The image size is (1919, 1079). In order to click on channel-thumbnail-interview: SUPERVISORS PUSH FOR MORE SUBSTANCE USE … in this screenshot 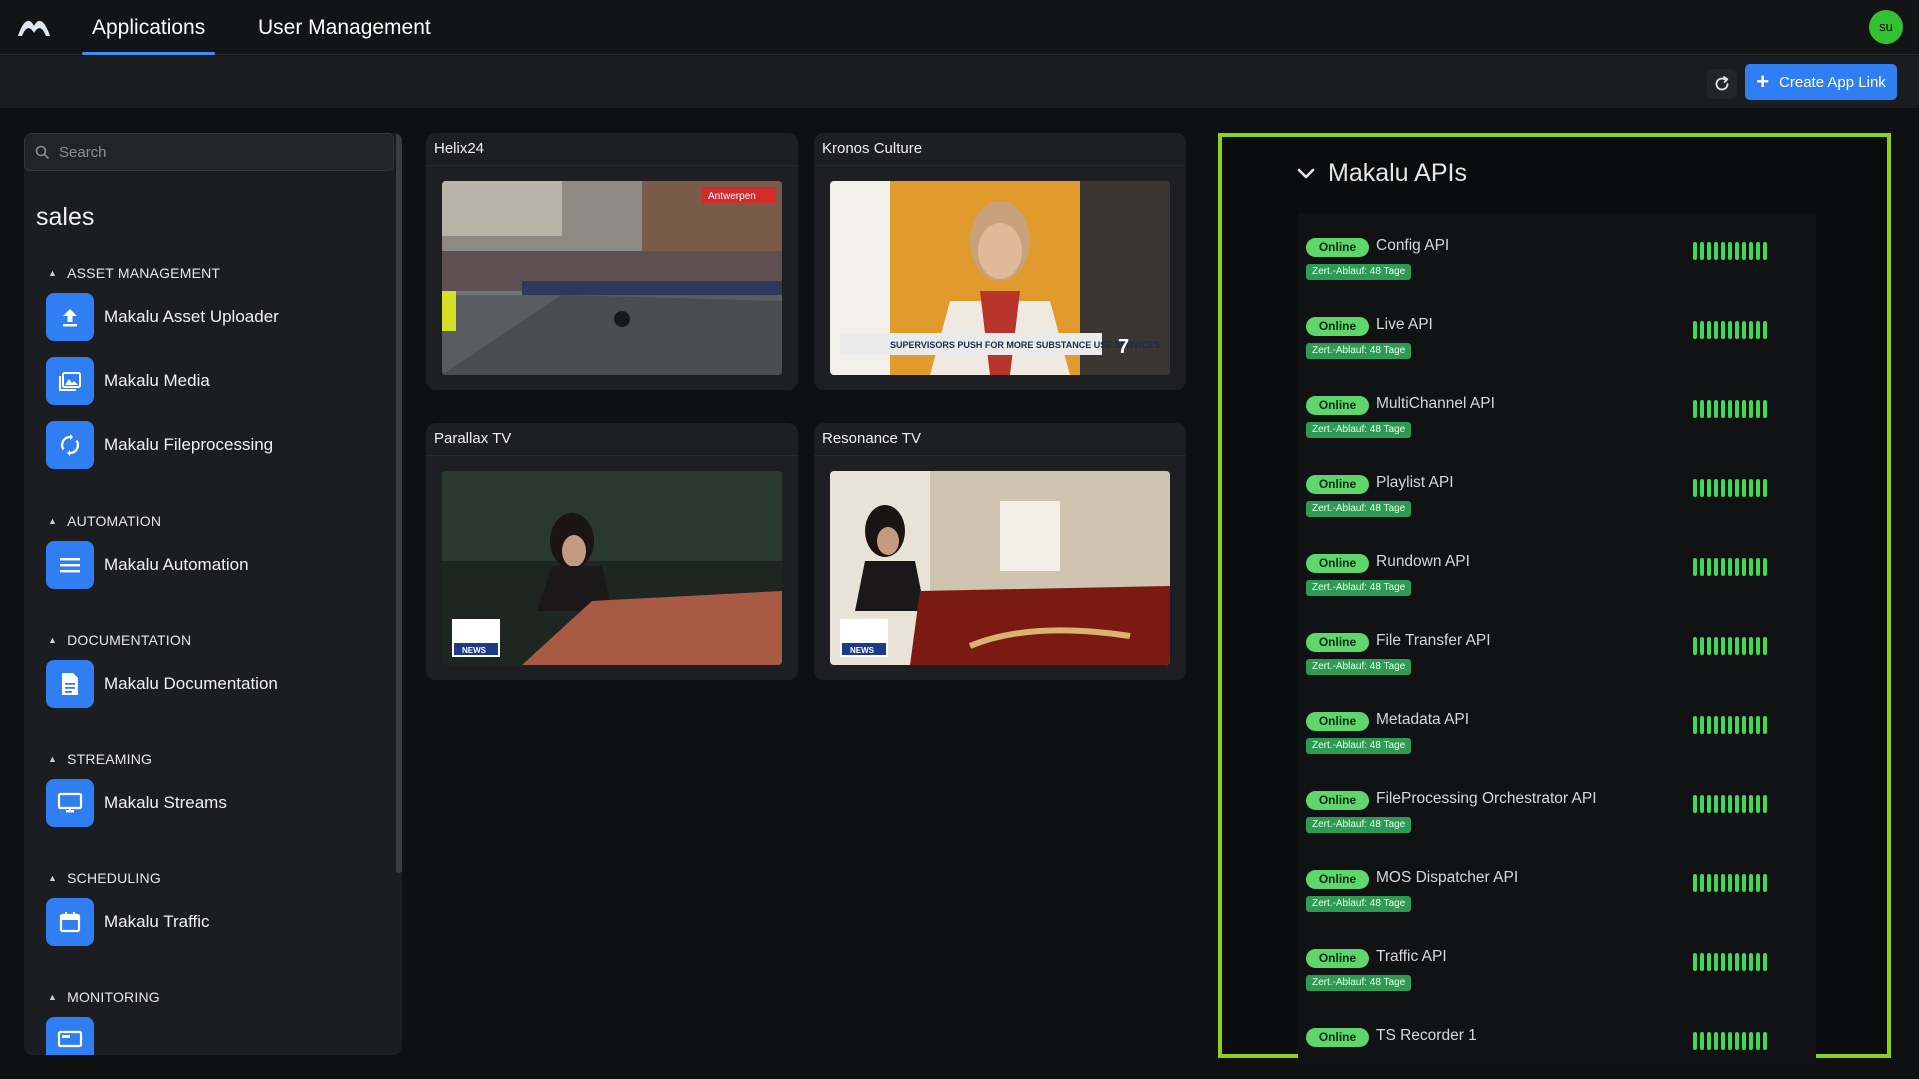, I will do `click(1000, 278)`.